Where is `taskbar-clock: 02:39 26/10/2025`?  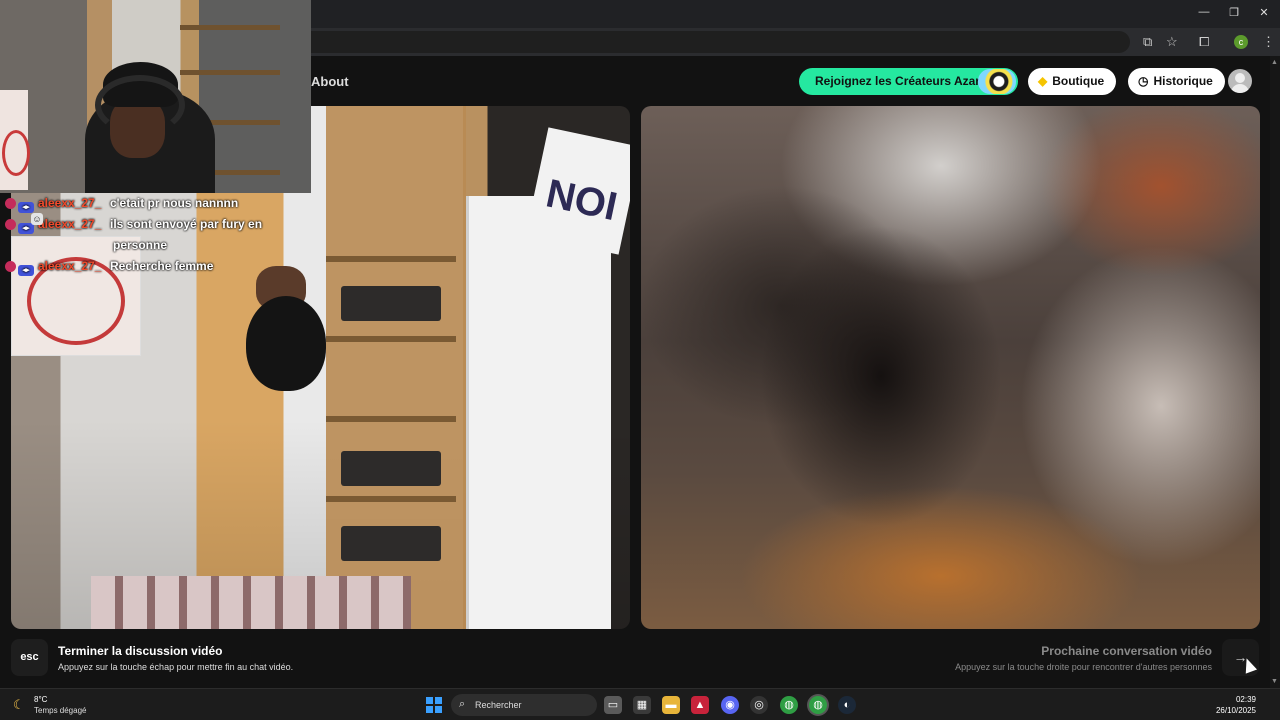
taskbar-clock: 02:39 26/10/2025 is located at coordinates (1236, 705).